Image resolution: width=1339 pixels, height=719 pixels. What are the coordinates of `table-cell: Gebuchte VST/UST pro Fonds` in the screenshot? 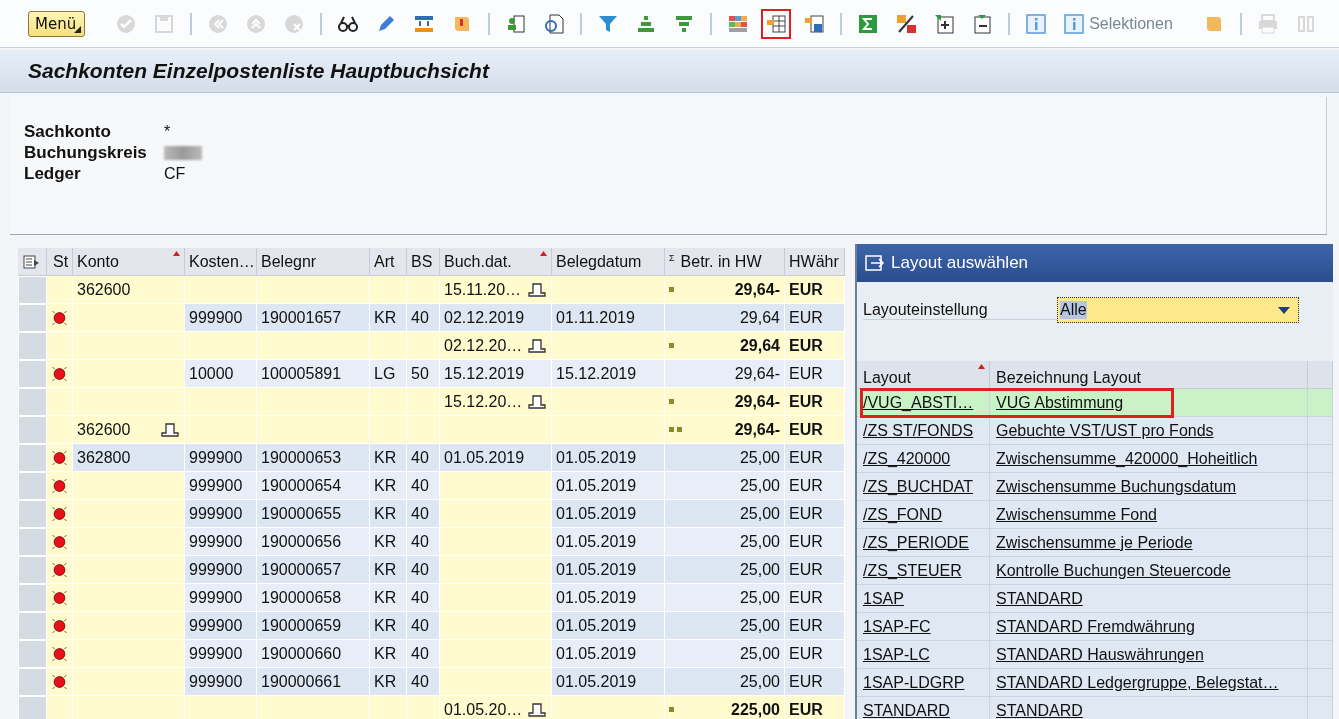 It's located at (1149, 431).